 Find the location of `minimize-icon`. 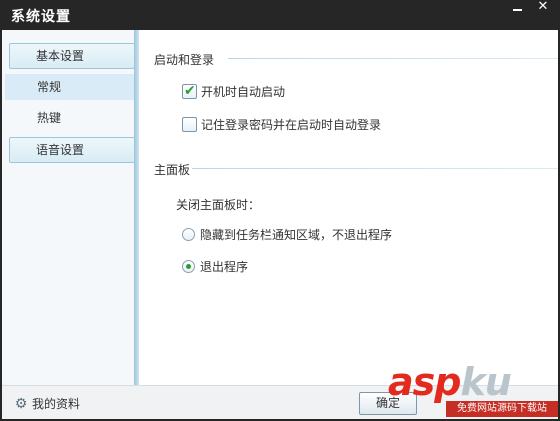

minimize-icon is located at coordinates (517, 10).